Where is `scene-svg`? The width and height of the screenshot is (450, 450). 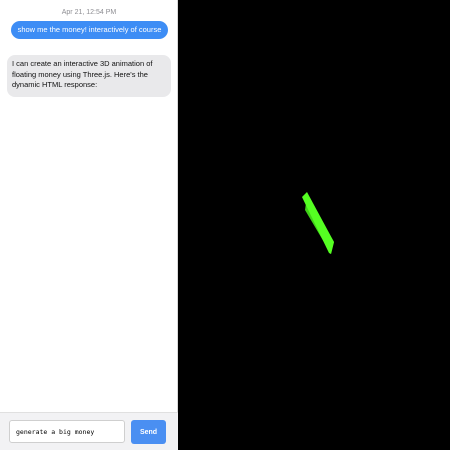 scene-svg is located at coordinates (318, 223).